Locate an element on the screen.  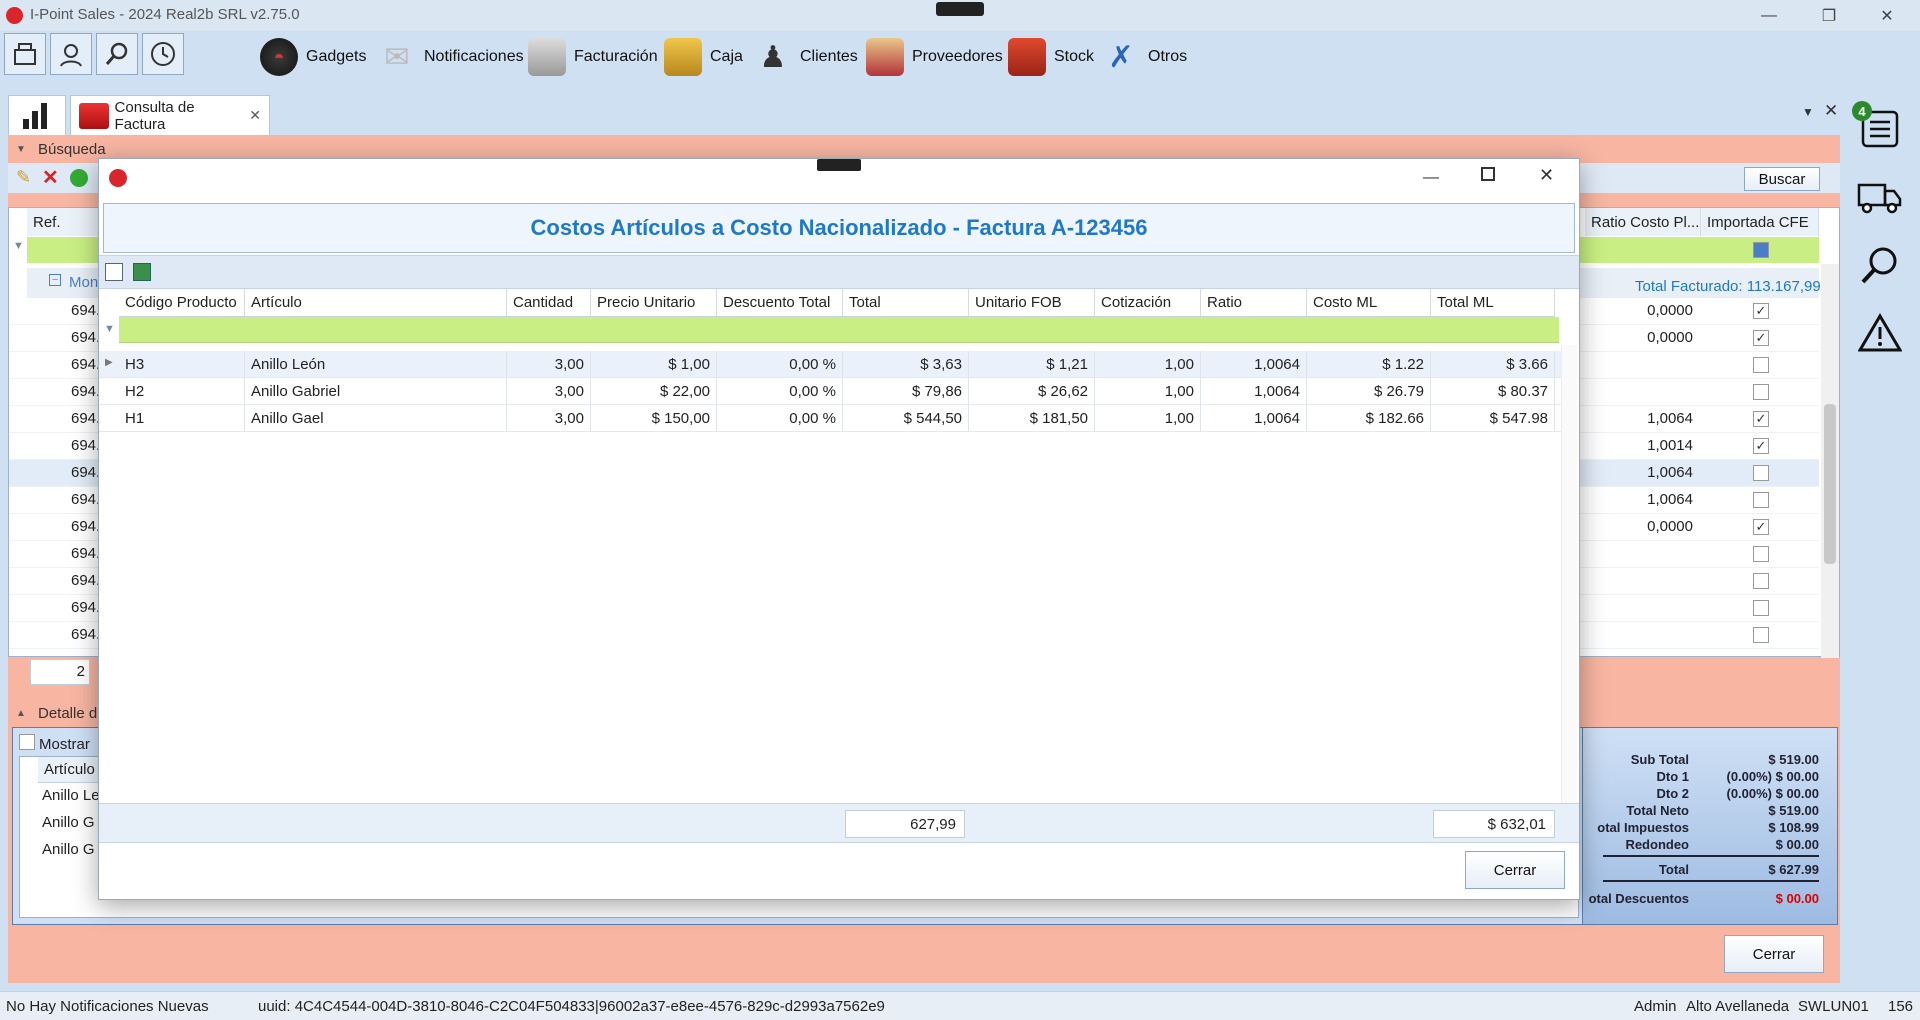
ratio-cell: 1,0064 is located at coordinates (1670, 418).